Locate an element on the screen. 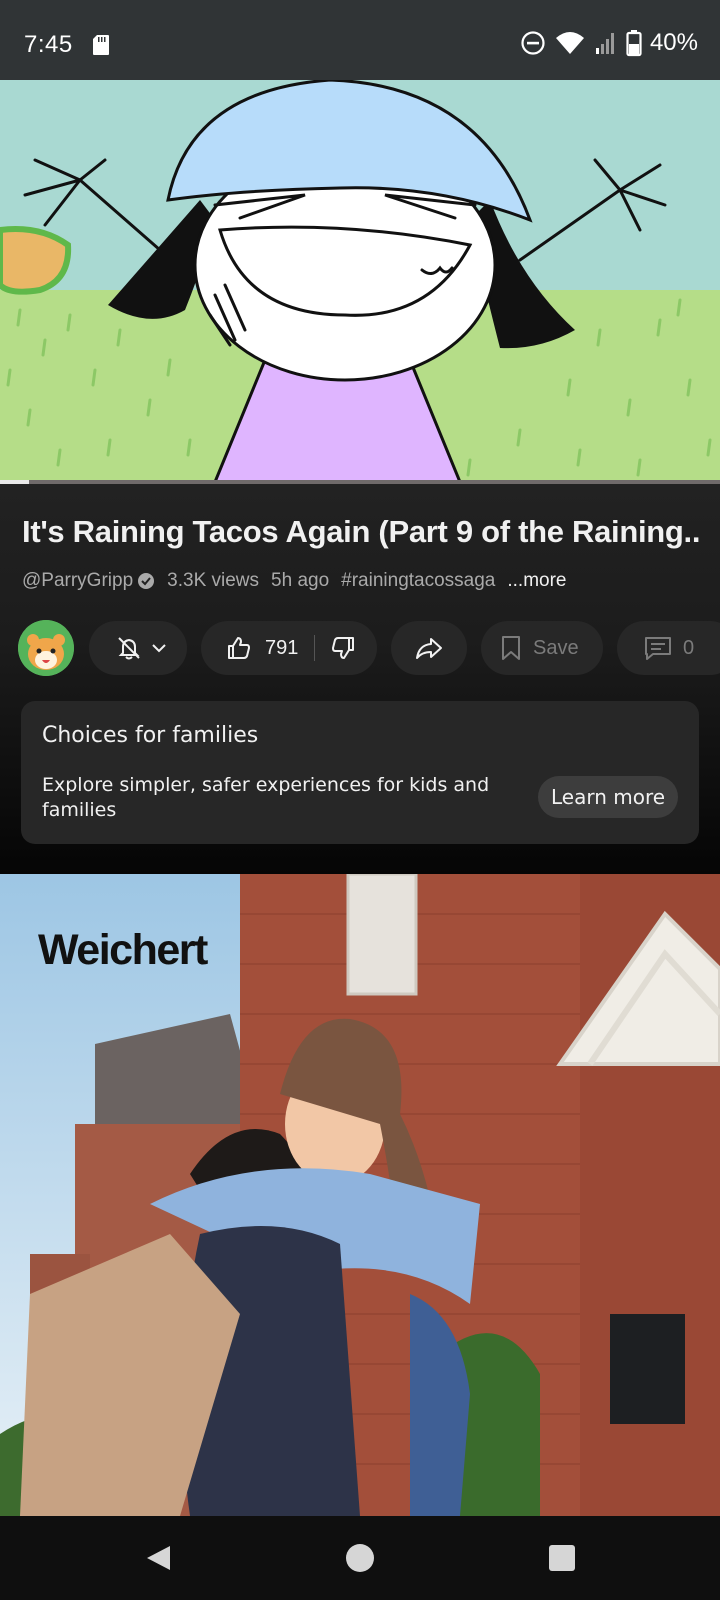 The height and width of the screenshot is (1600, 720). wifi-icon is located at coordinates (569, 43).